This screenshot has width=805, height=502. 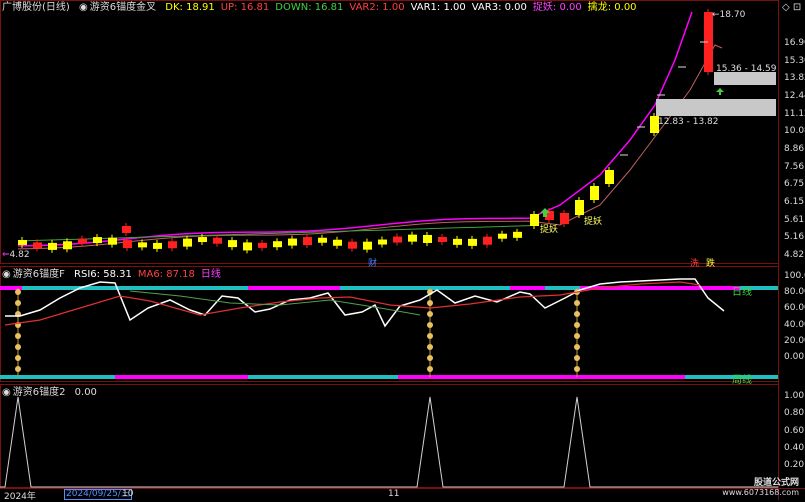 I want to click on axis-tick: 4.82, so click(x=794, y=255).